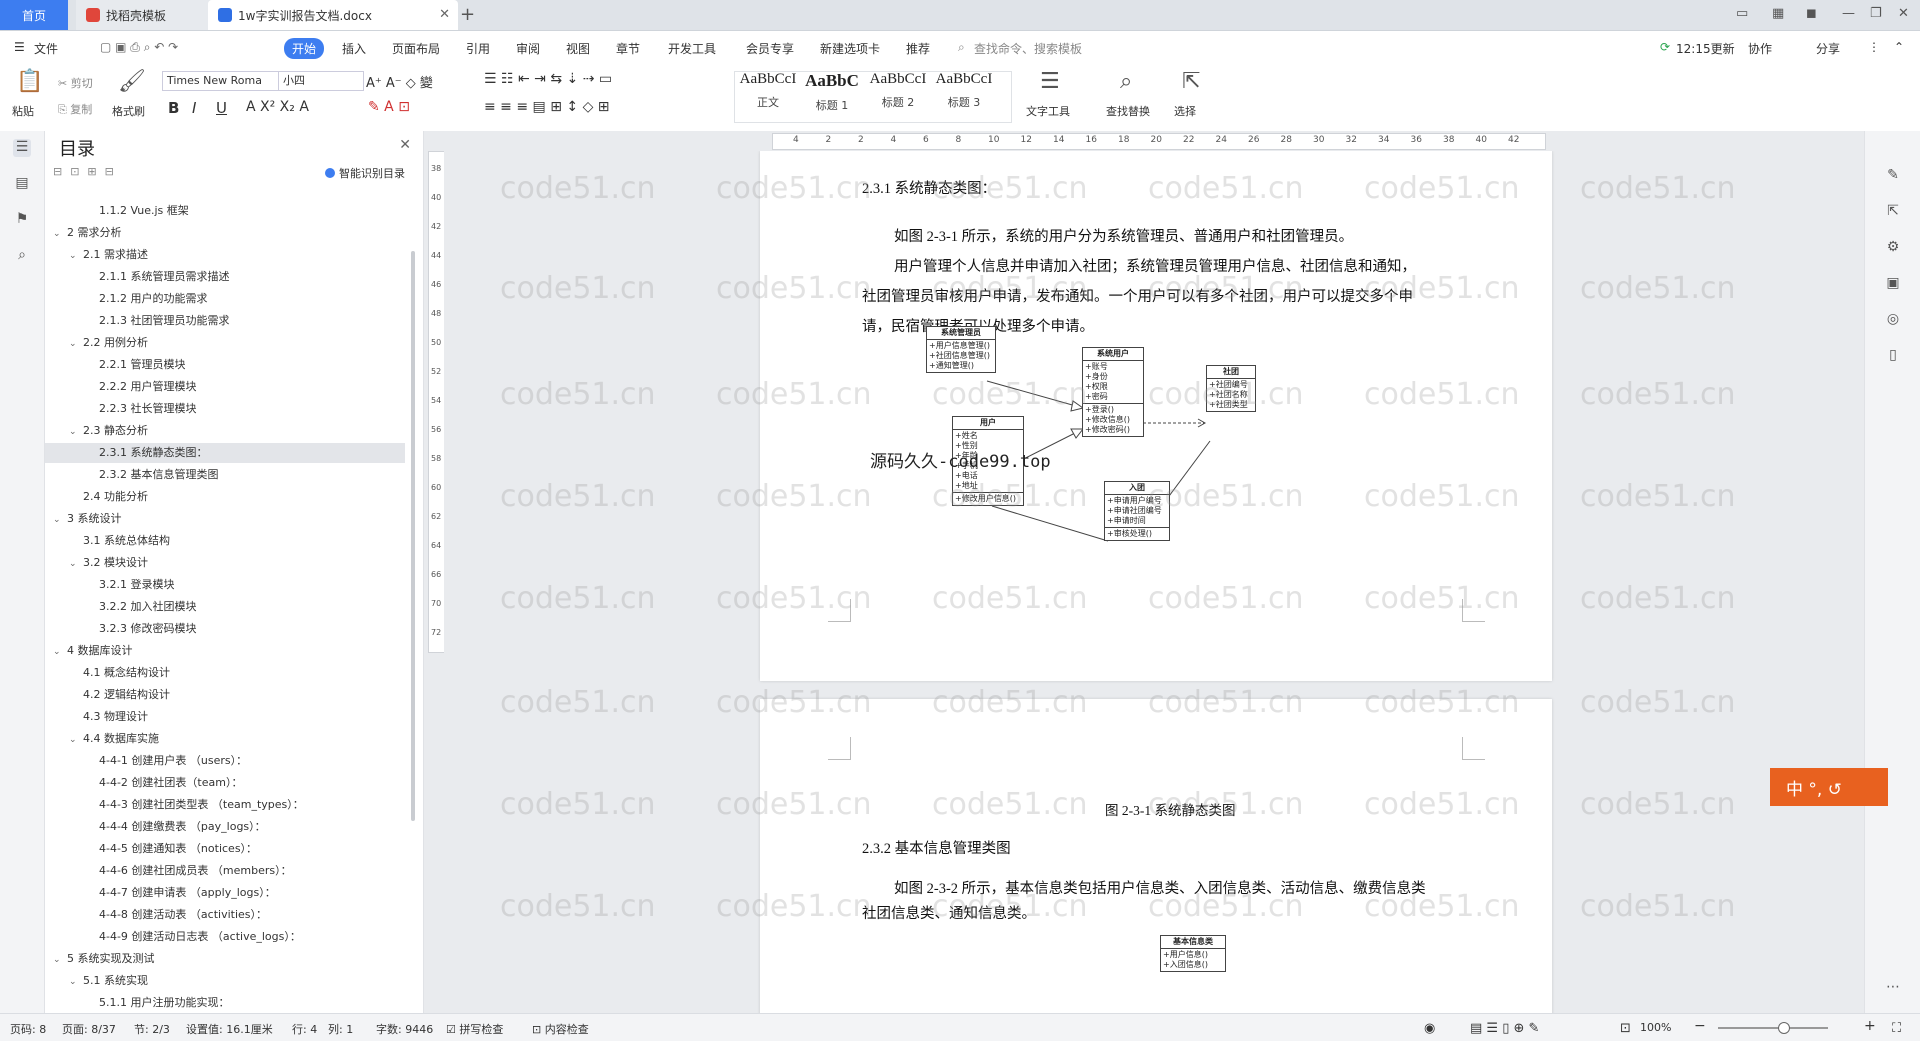 The image size is (1920, 1041). I want to click on more-dots-icon: ⋯, so click(1893, 989).